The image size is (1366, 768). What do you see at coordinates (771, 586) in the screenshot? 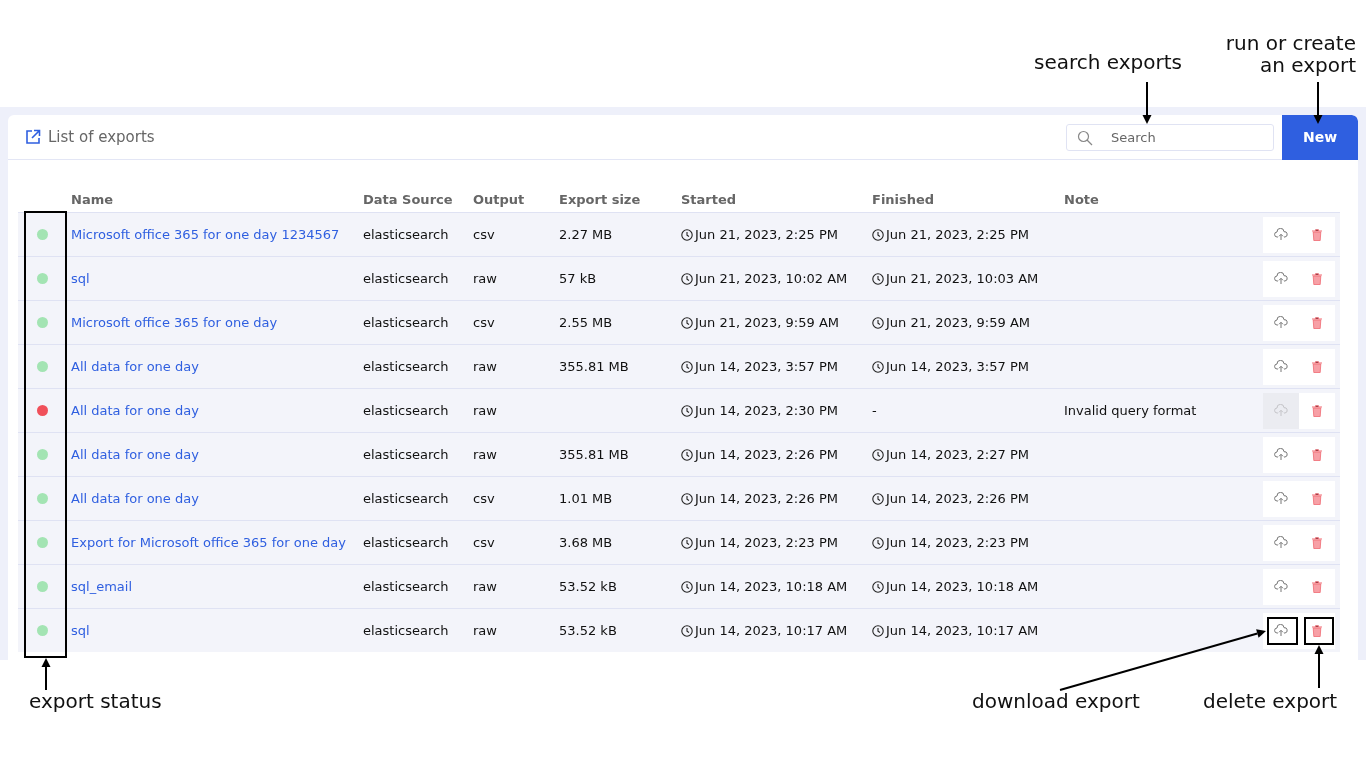
I see `table-cell: Jun 14, 2023, 10:18 AM` at bounding box center [771, 586].